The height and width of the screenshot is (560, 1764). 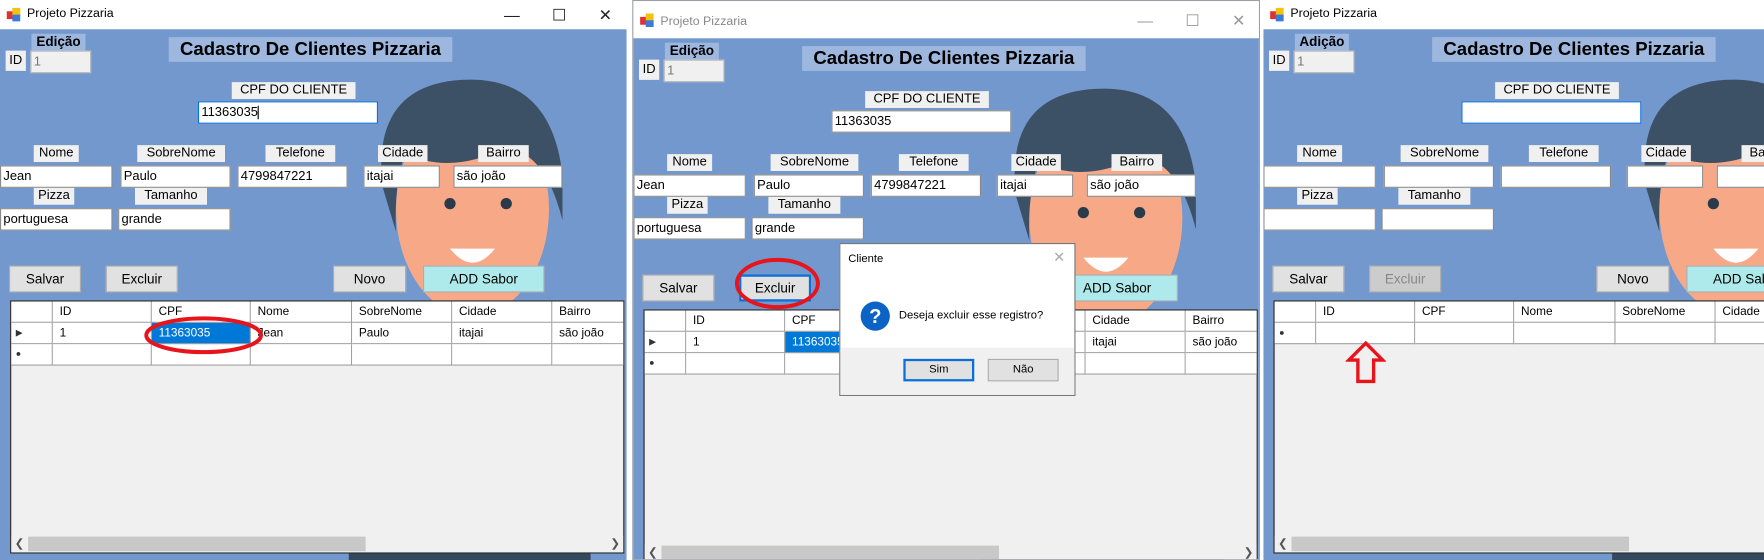 What do you see at coordinates (402, 333) in the screenshot?
I see `table-cell: Paulo` at bounding box center [402, 333].